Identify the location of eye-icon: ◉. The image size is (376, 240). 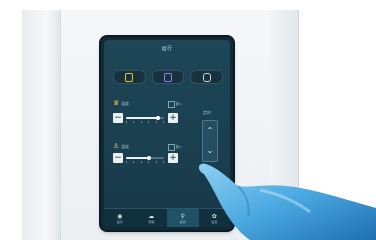
(120, 216).